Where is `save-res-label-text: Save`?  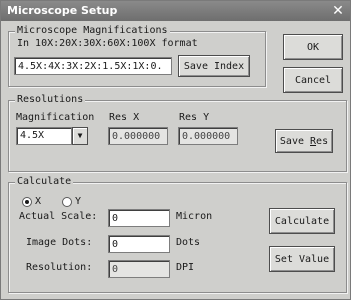 save-res-label-text: Save is located at coordinates (295, 141).